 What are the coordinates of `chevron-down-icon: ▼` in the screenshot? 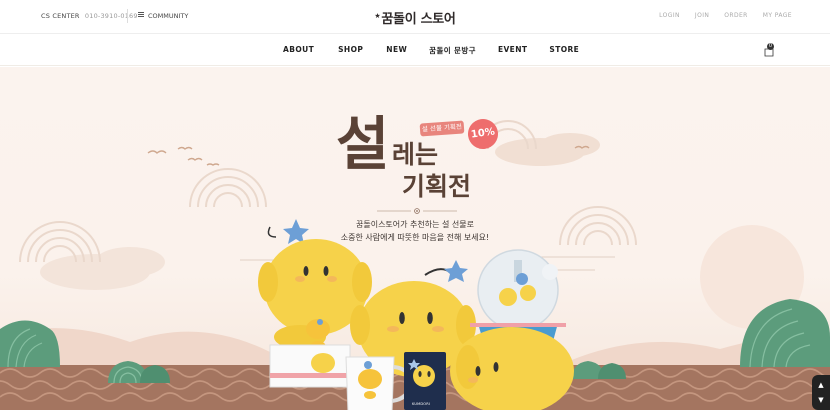 It's located at (821, 400).